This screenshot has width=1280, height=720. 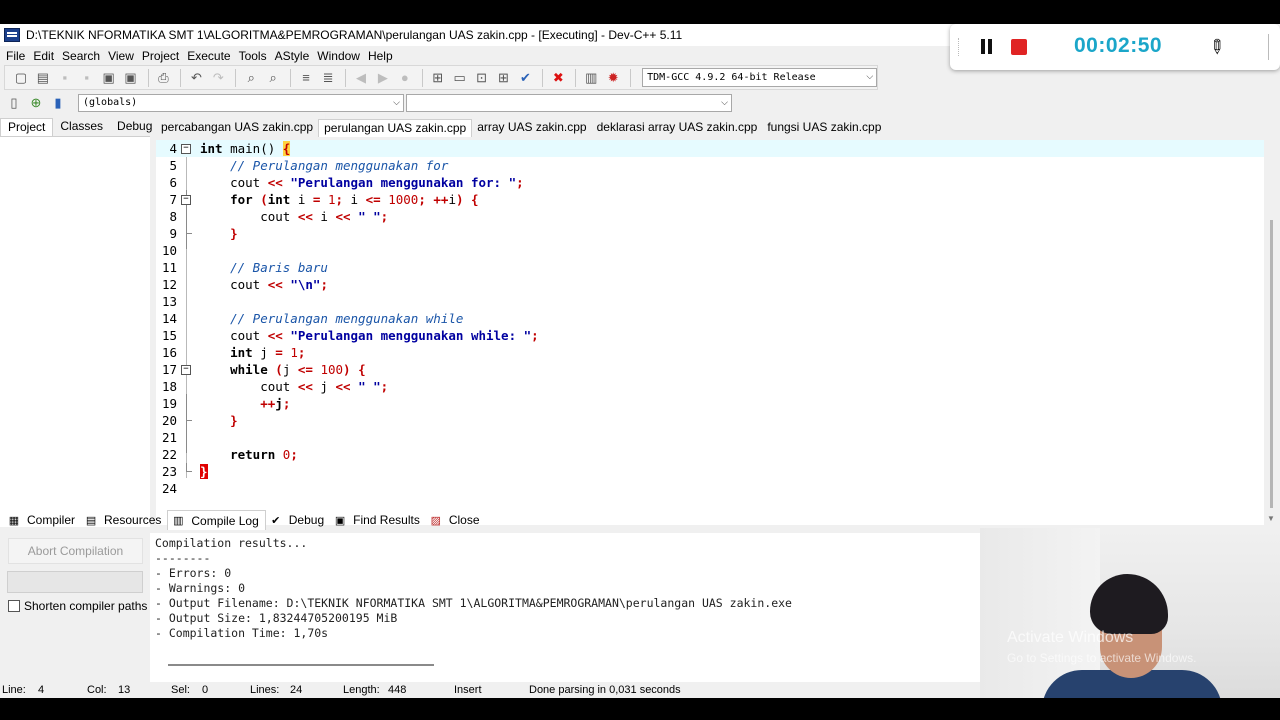 I want to click on menu-help: Help, so click(x=380, y=56).